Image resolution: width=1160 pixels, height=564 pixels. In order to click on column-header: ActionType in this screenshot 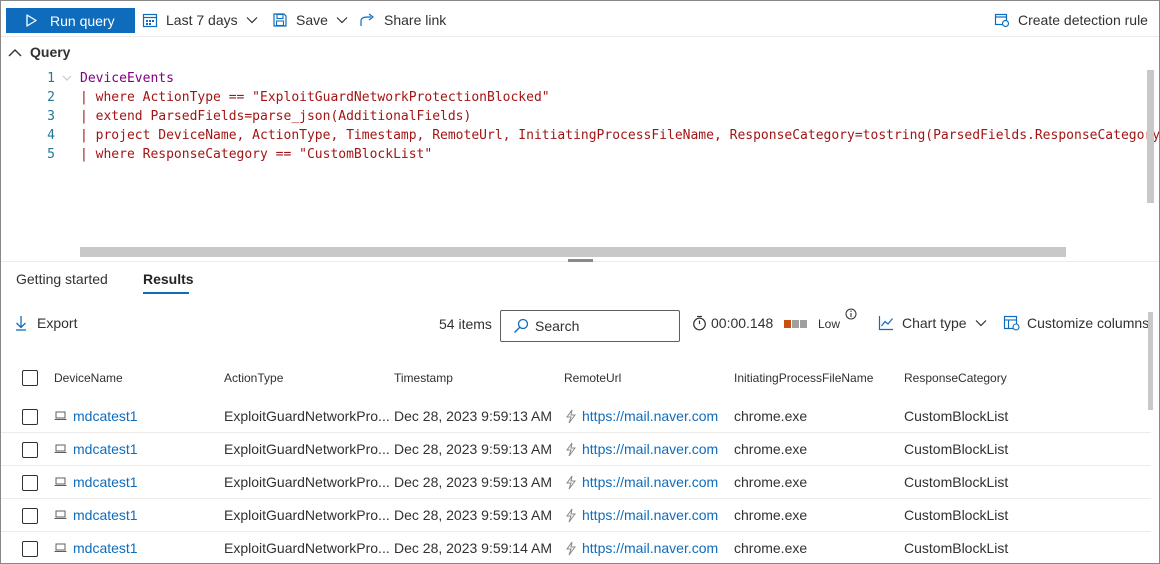, I will do `click(253, 378)`.